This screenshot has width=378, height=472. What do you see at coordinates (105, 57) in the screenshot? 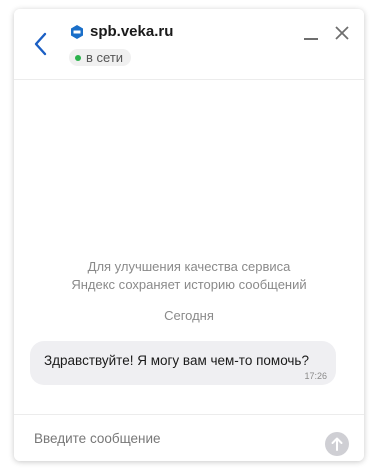
I see `status-text: в сети` at bounding box center [105, 57].